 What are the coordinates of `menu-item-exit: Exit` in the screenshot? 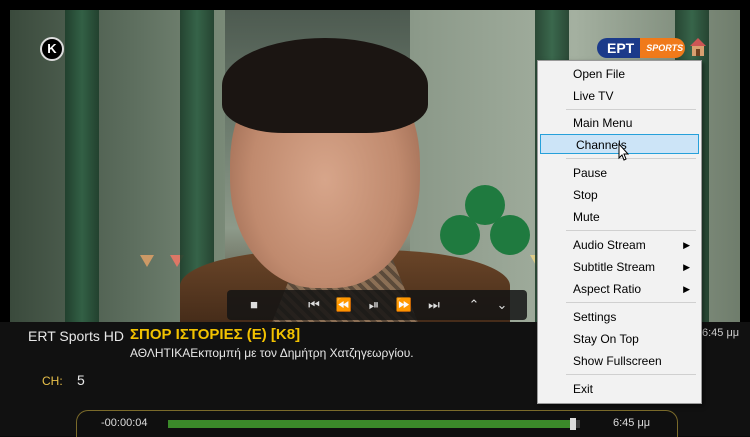 It's located at (618, 389).